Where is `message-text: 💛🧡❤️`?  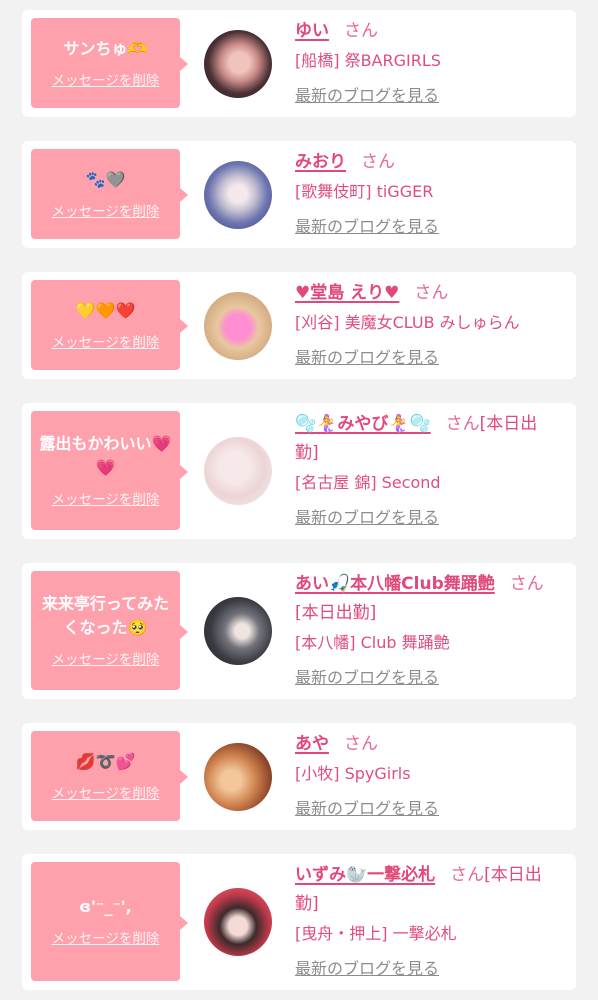 message-text: 💛🧡❤️ is located at coordinates (105, 310).